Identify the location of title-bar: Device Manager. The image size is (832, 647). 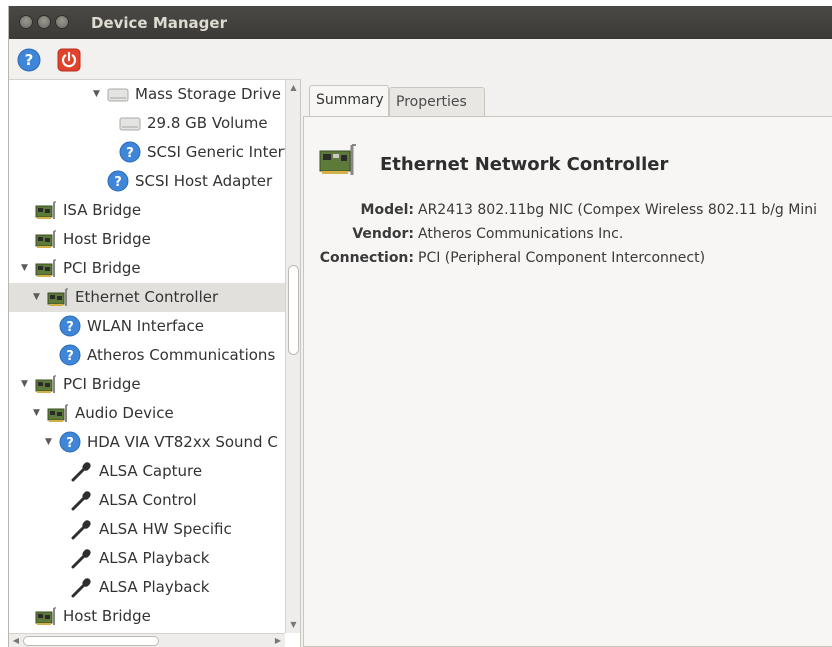
(420, 22).